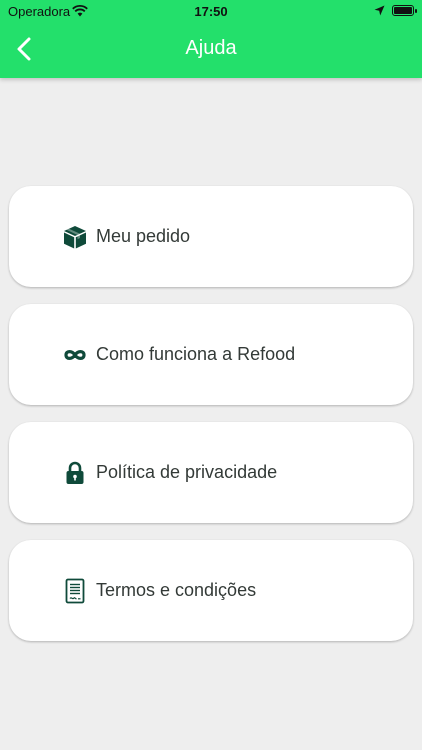  I want to click on menu-item-politica-privacidade: Política de privacidade, so click(211, 472).